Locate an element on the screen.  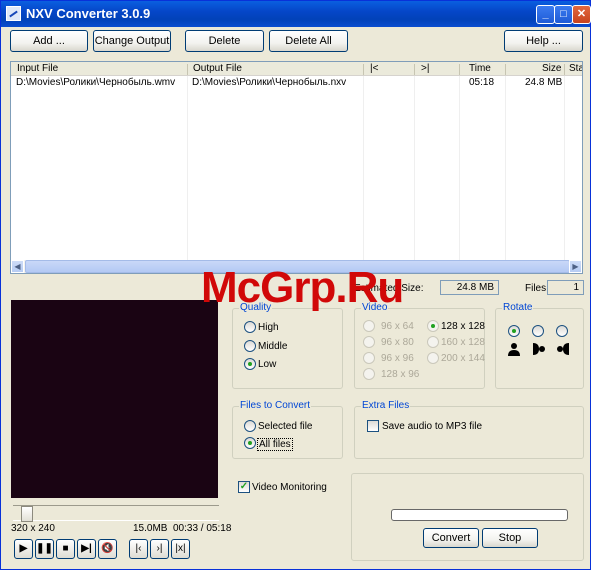
mark-start-button: |‹ is located at coordinates (138, 549).